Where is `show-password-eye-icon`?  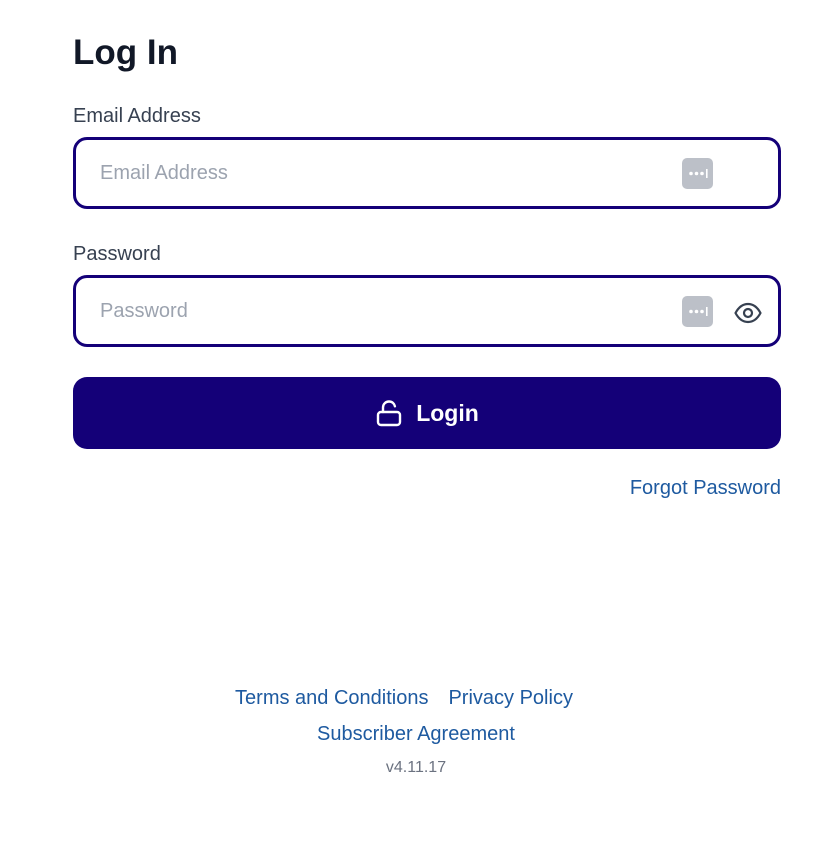
show-password-eye-icon is located at coordinates (748, 313).